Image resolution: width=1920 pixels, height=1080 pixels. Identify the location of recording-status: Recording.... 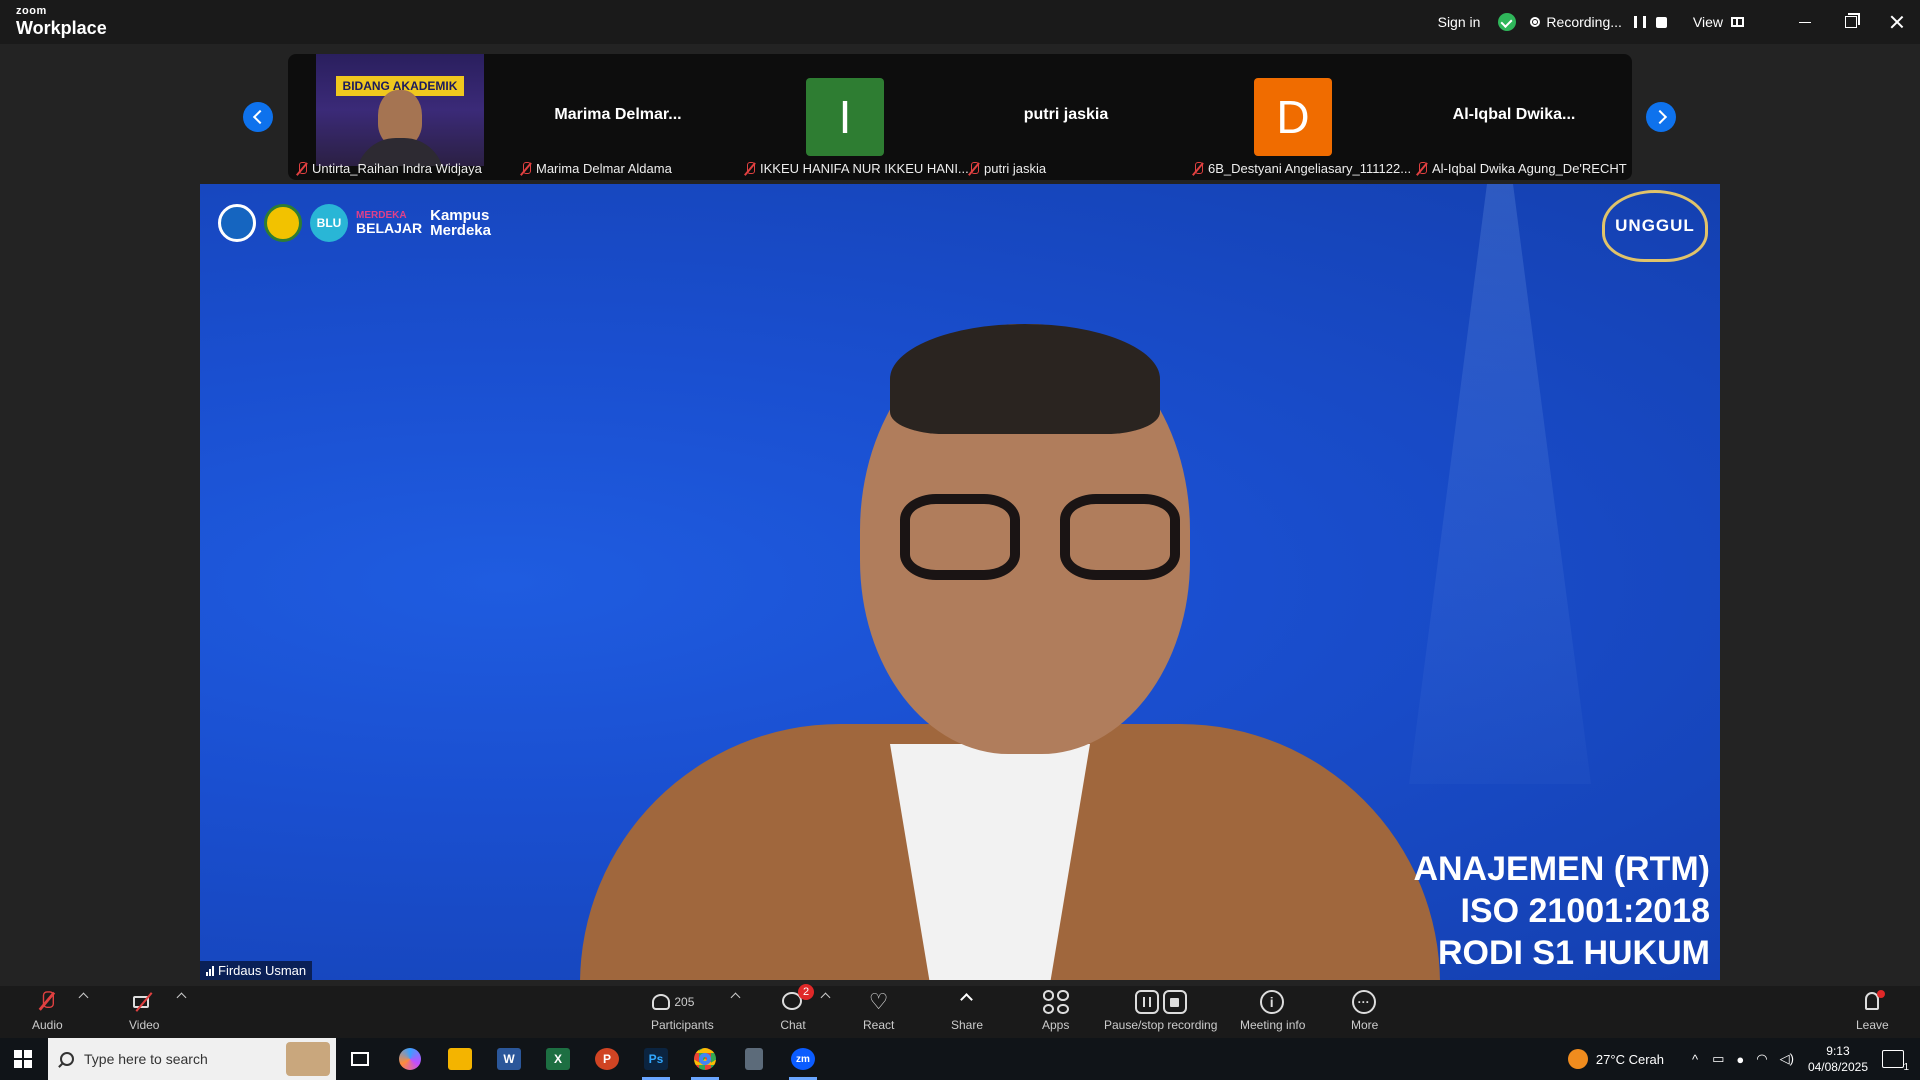
(1584, 22).